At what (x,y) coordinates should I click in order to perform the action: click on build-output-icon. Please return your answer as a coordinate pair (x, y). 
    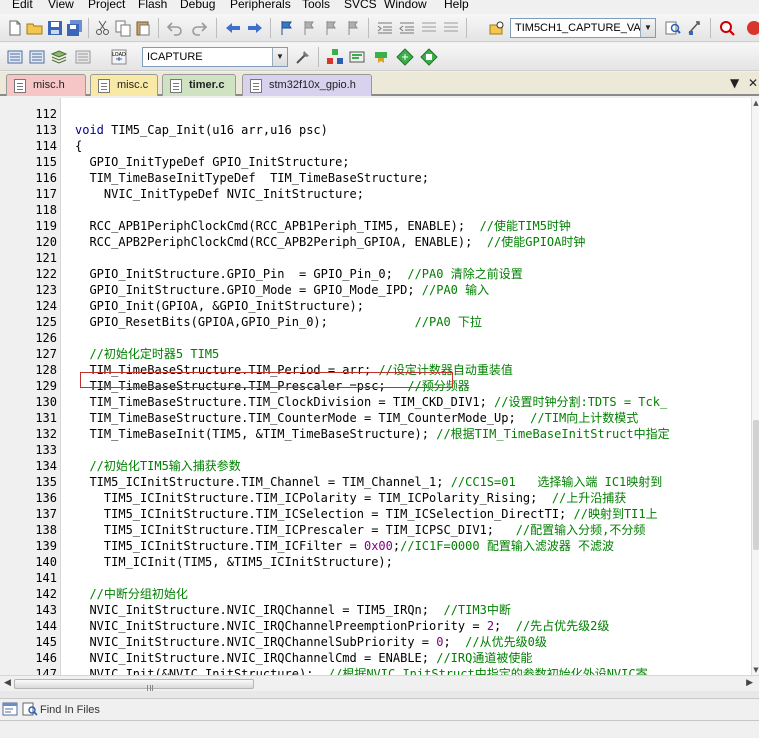
    Looking at the image, I should click on (10, 709).